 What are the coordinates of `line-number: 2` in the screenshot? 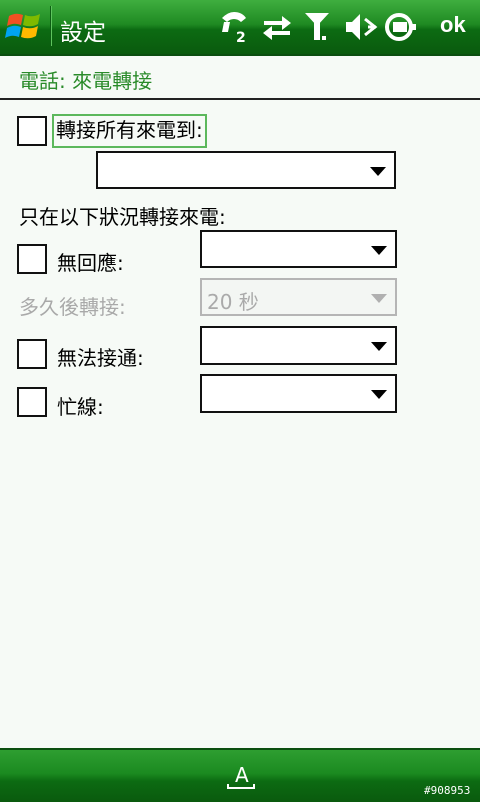 It's located at (241, 37).